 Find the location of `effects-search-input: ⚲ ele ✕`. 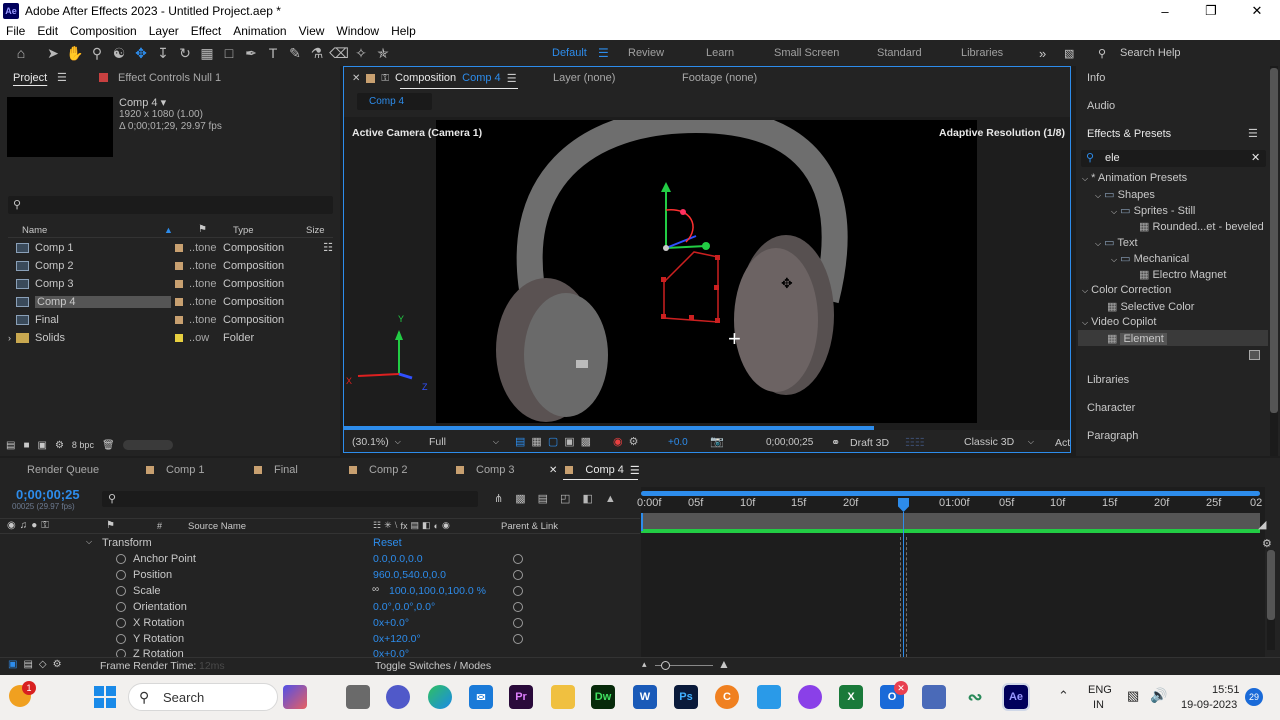

effects-search-input: ⚲ ele ✕ is located at coordinates (1173, 158).